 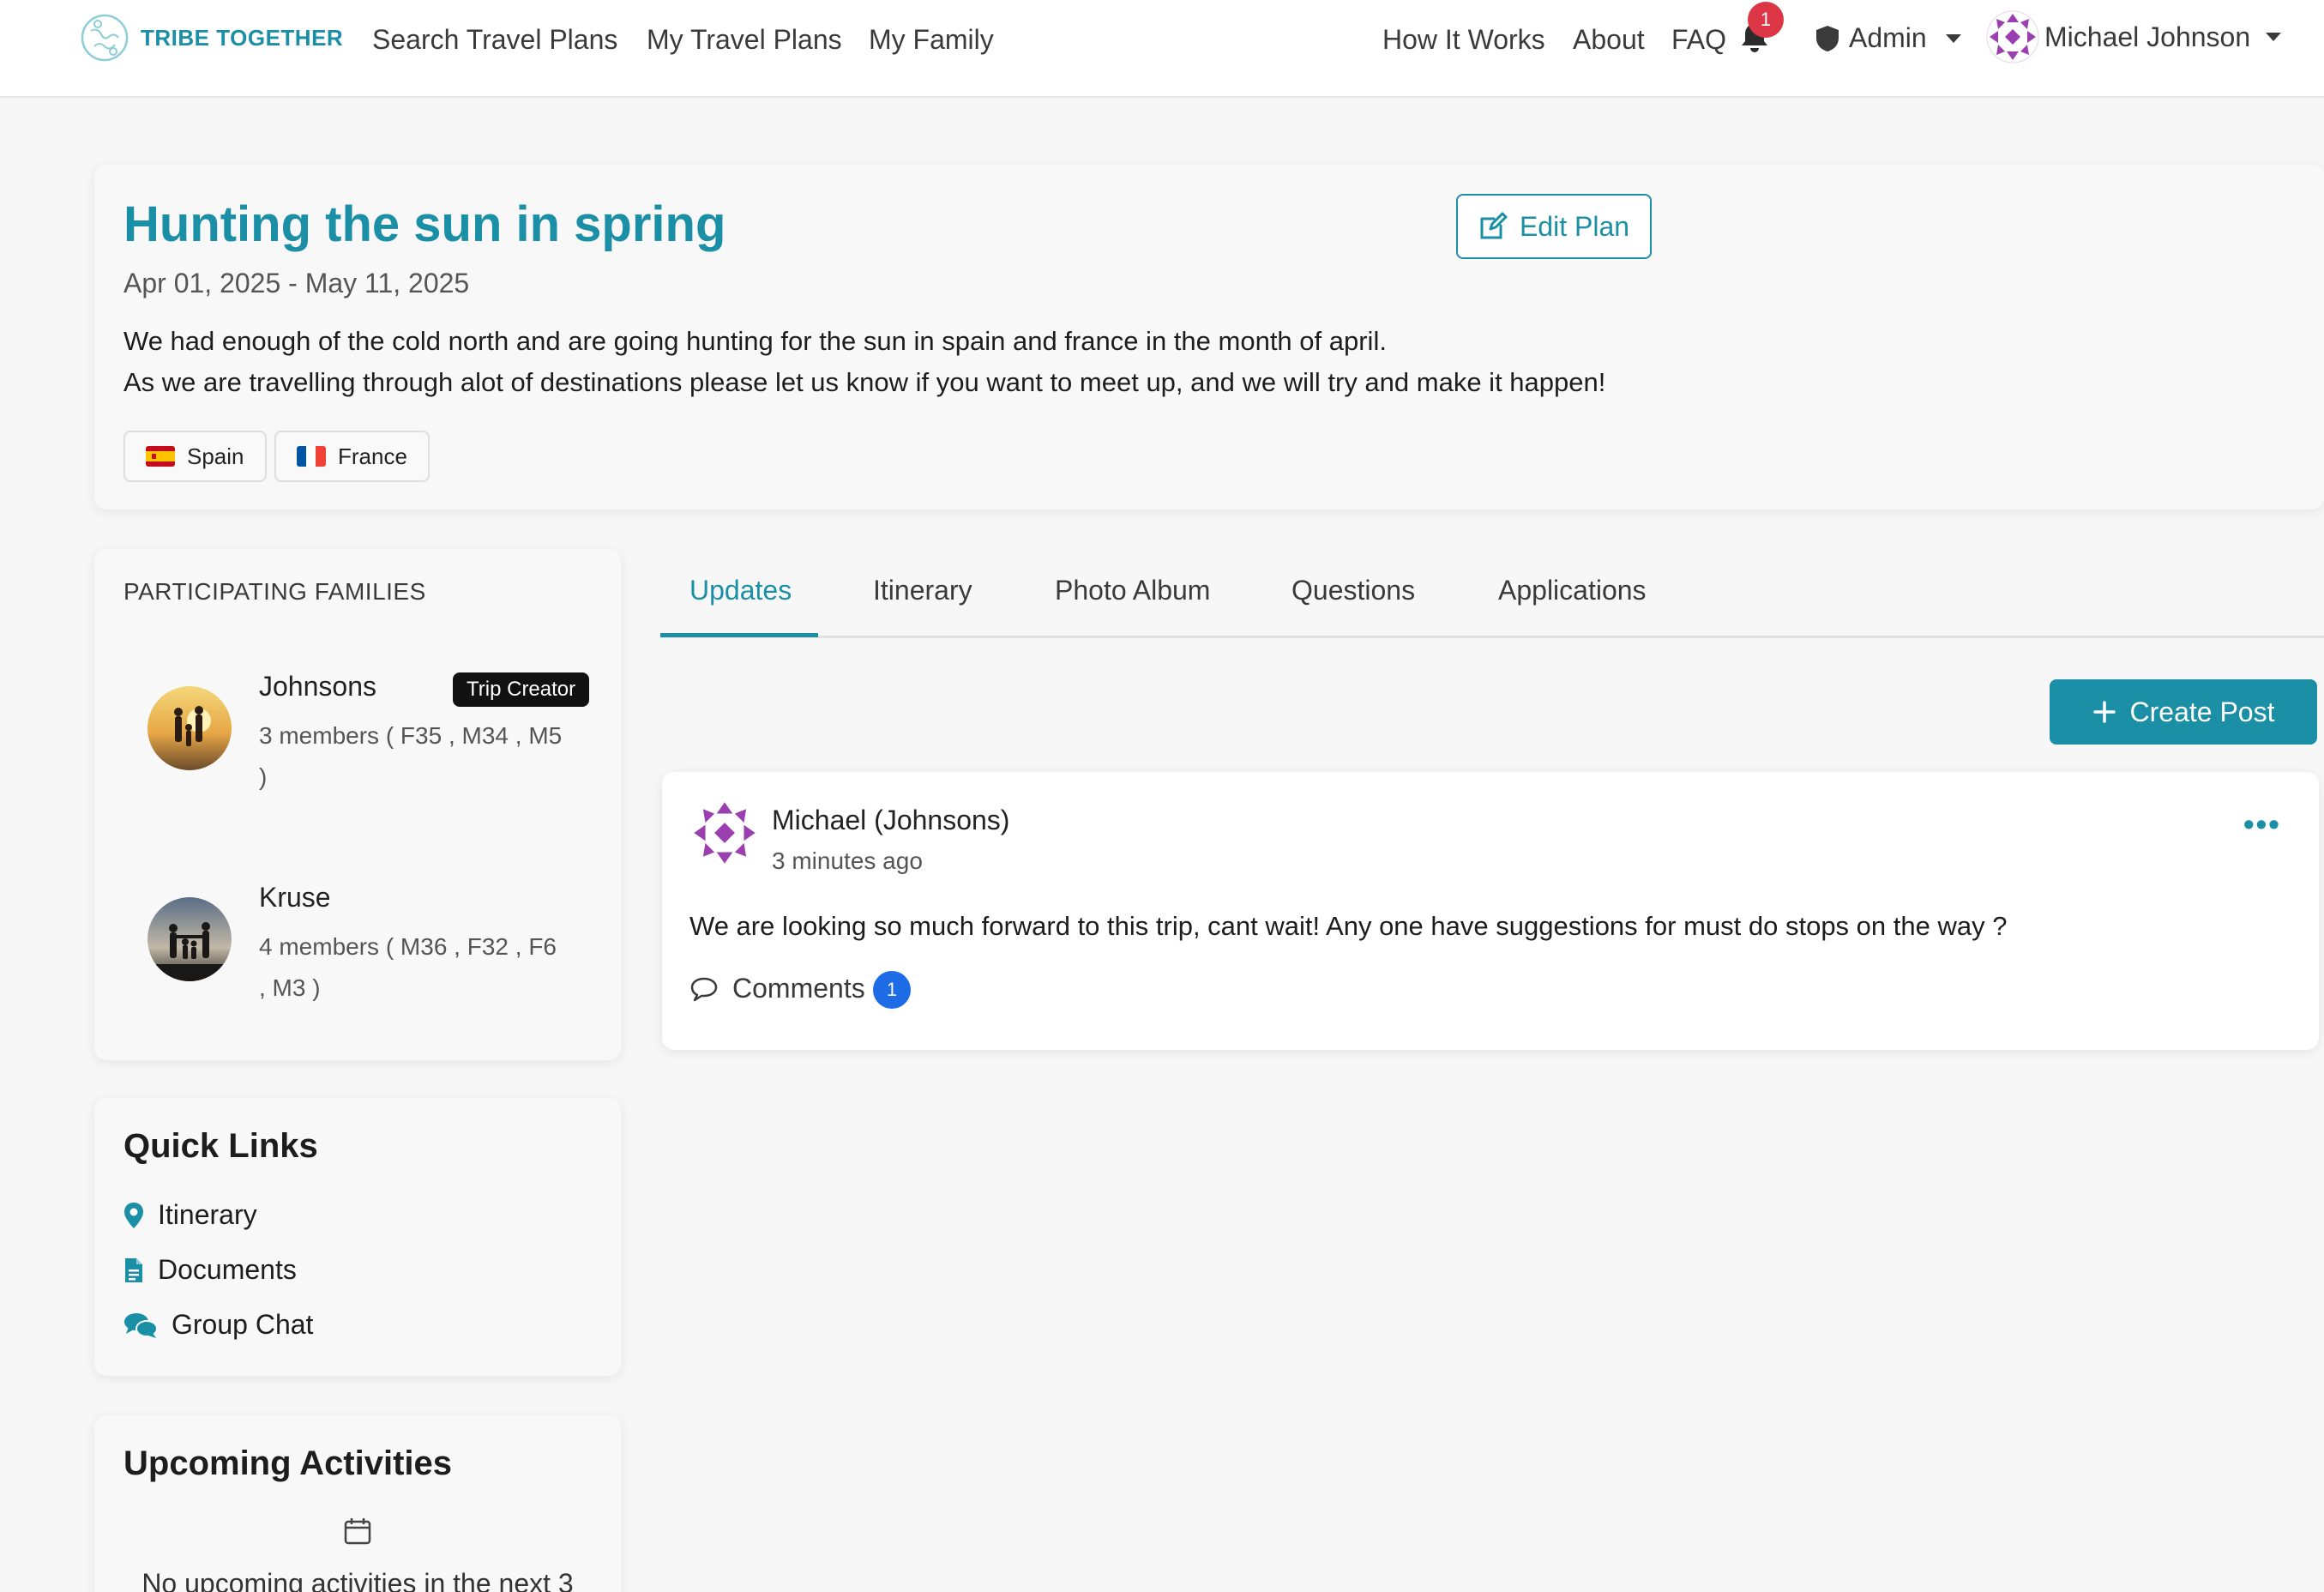 I want to click on country-name: France, so click(x=372, y=456).